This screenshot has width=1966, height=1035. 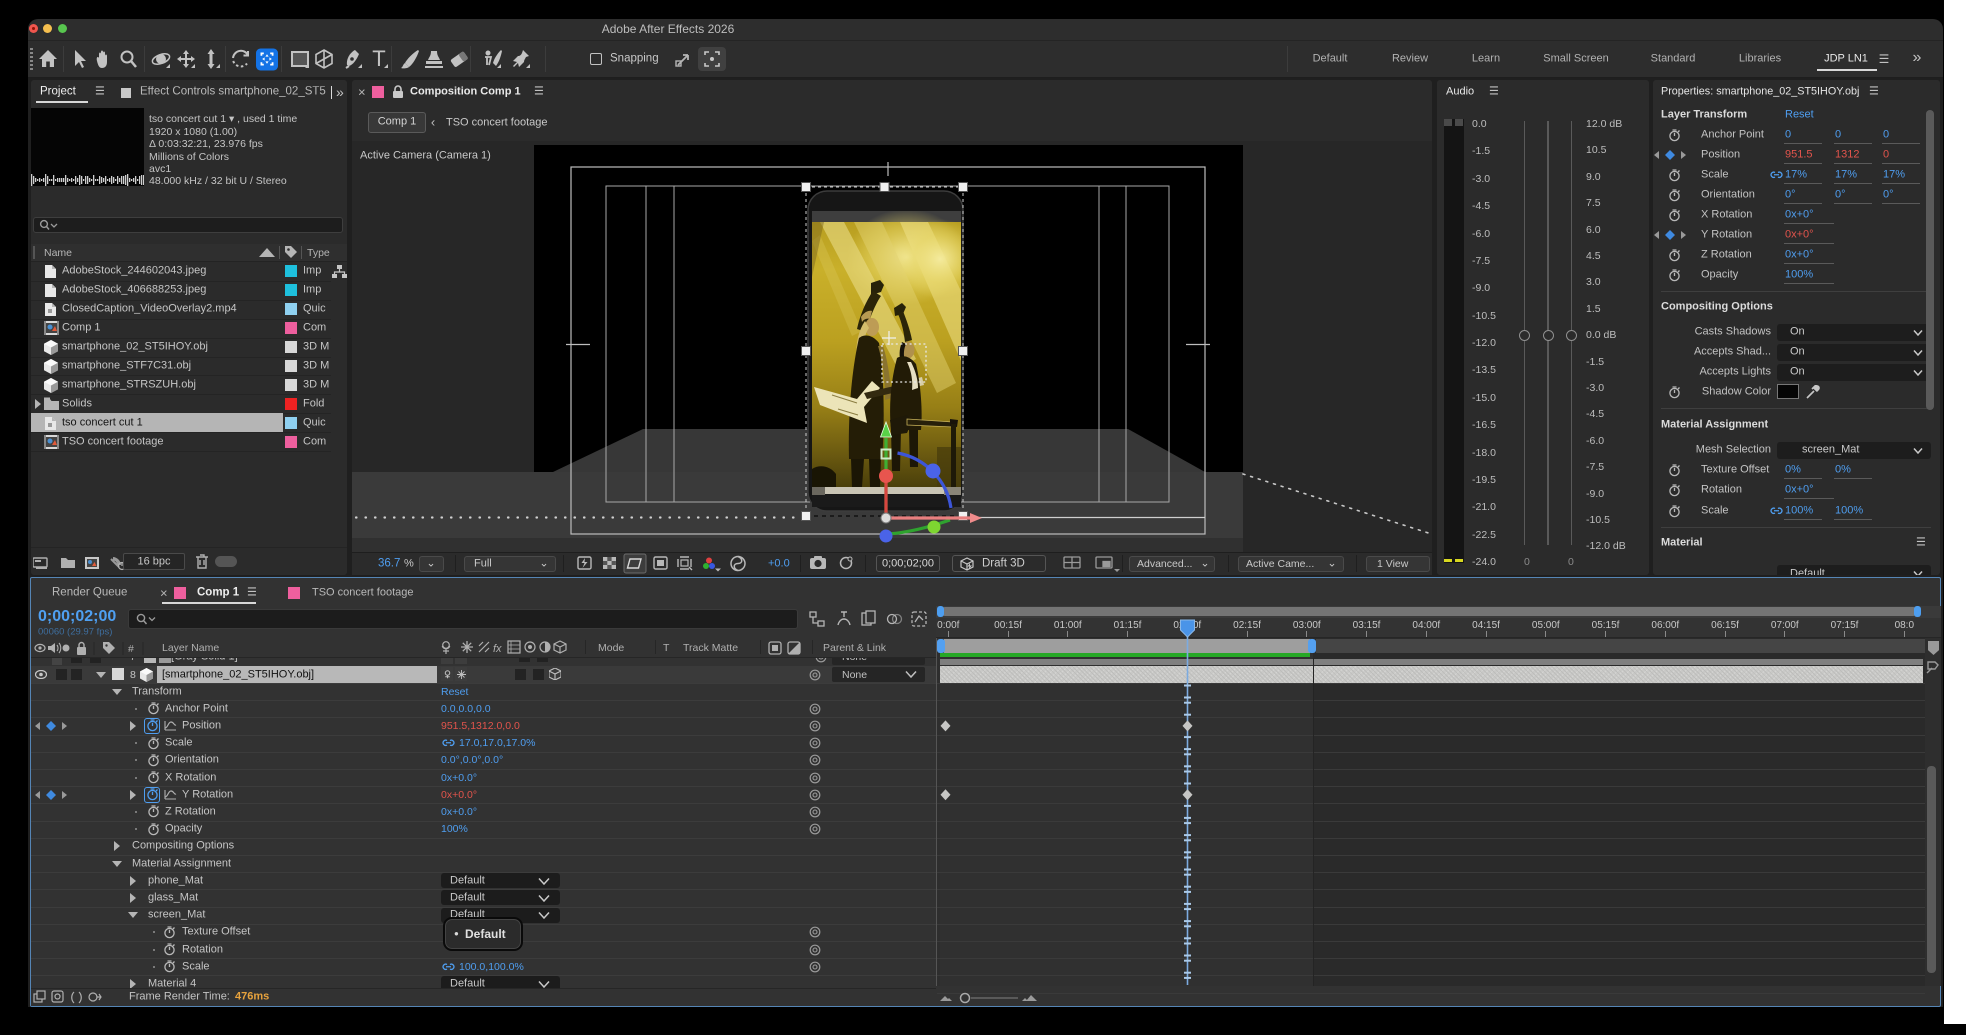 I want to click on svg-text: fx, so click(x=497, y=649).